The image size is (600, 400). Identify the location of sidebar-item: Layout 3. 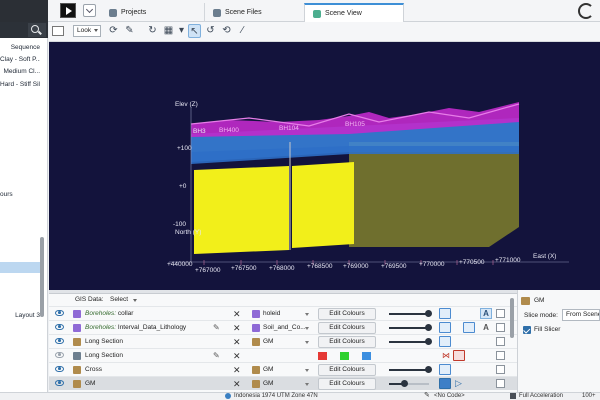
(20, 316).